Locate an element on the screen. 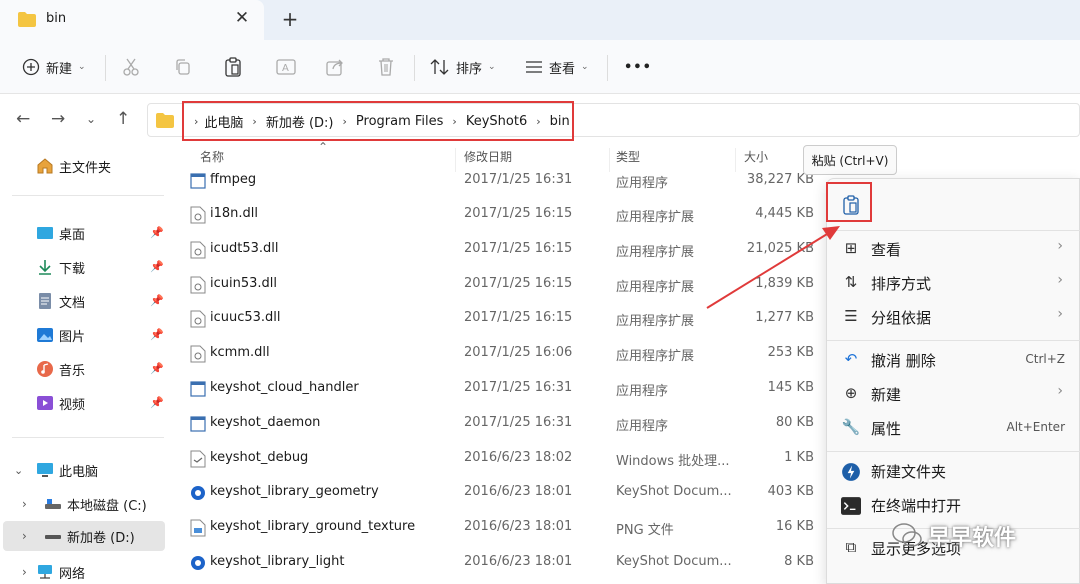  watermark-text: 早早软件 is located at coordinates (972, 538).